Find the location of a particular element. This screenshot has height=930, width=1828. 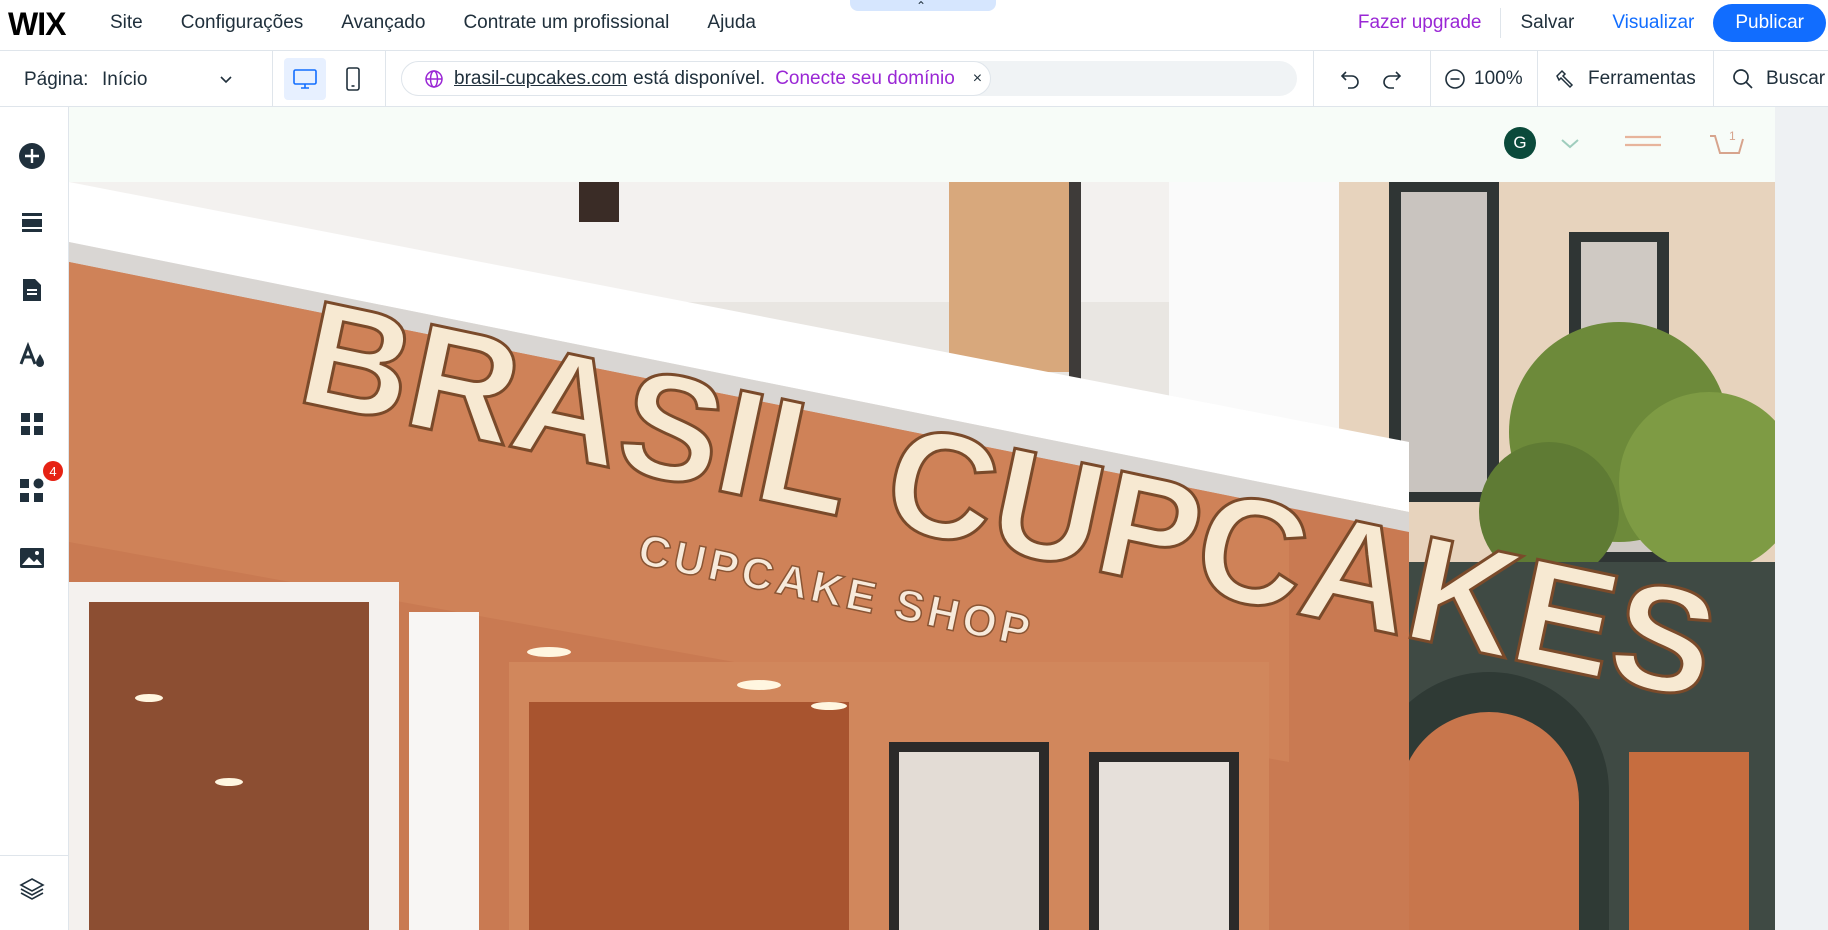

desktop-icon is located at coordinates (305, 79).